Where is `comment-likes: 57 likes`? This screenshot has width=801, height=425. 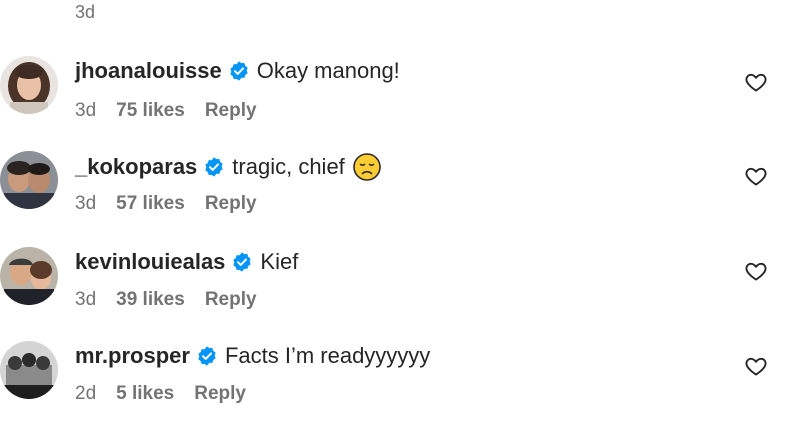 comment-likes: 57 likes is located at coordinates (150, 204).